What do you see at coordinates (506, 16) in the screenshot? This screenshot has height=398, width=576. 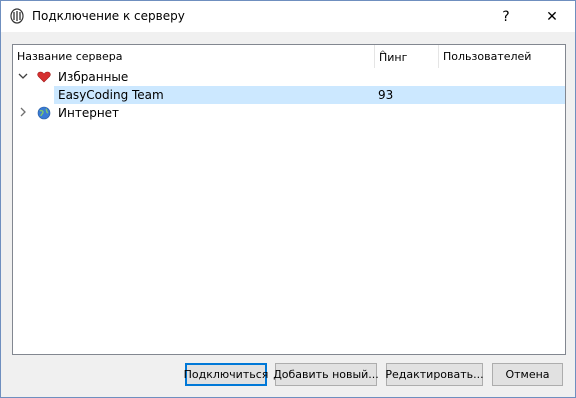 I see `help-button: ?` at bounding box center [506, 16].